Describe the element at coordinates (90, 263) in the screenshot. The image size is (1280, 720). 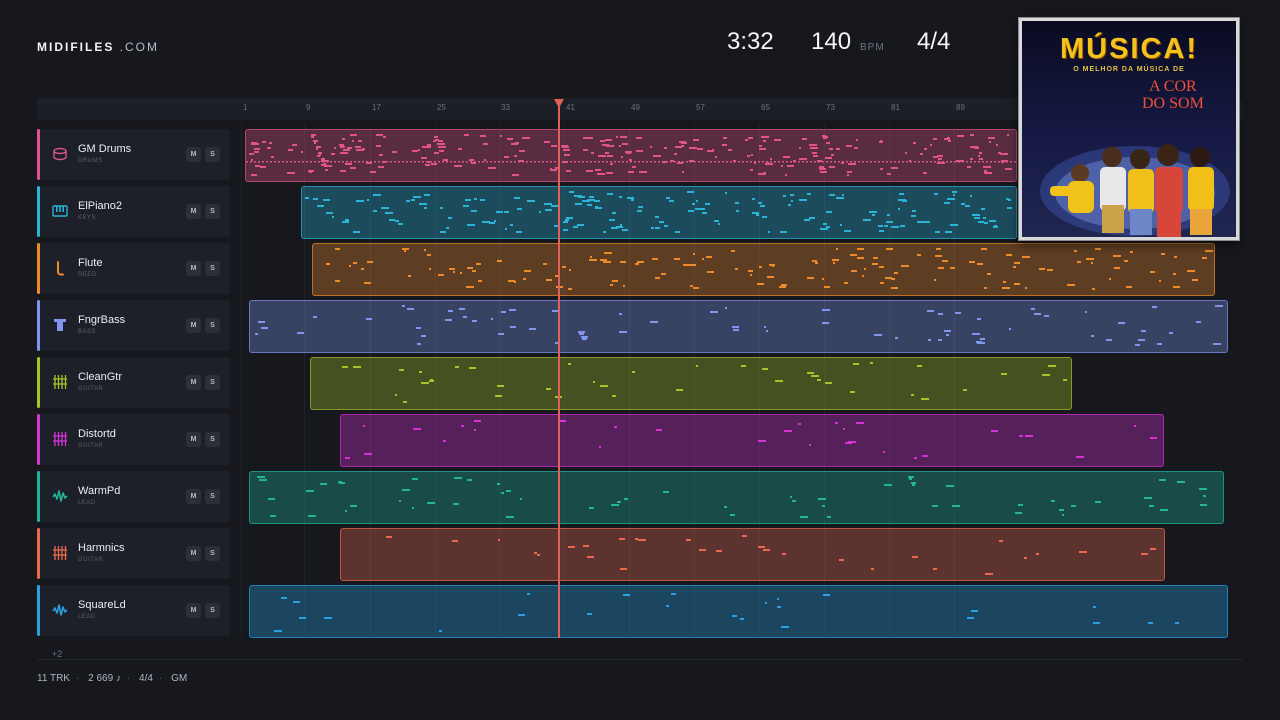
I see `track-name: Flute` at that location.